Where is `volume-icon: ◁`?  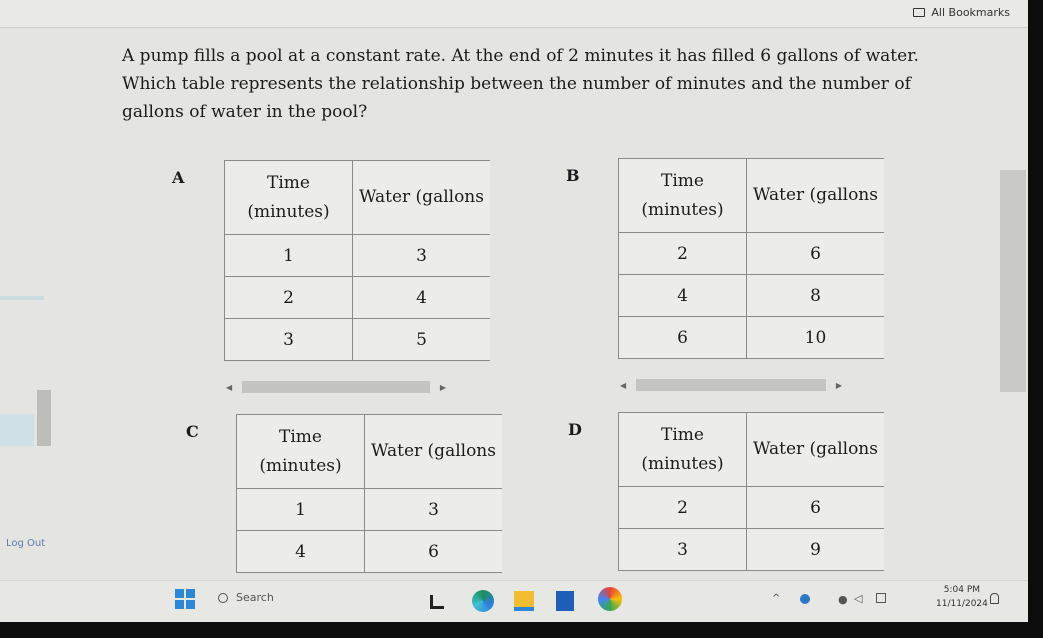 volume-icon: ◁ is located at coordinates (858, 598).